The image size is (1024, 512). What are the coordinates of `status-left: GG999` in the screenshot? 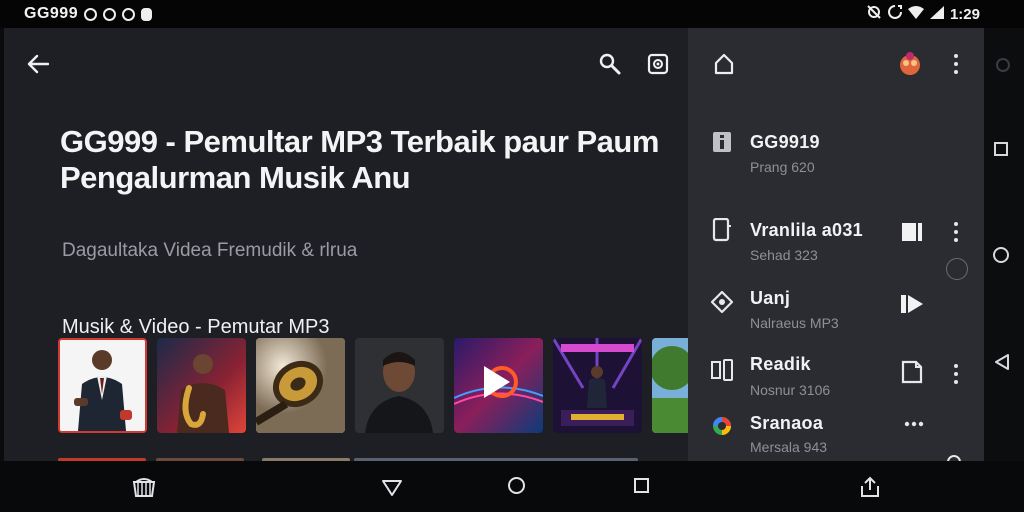 It's located at (88, 14).